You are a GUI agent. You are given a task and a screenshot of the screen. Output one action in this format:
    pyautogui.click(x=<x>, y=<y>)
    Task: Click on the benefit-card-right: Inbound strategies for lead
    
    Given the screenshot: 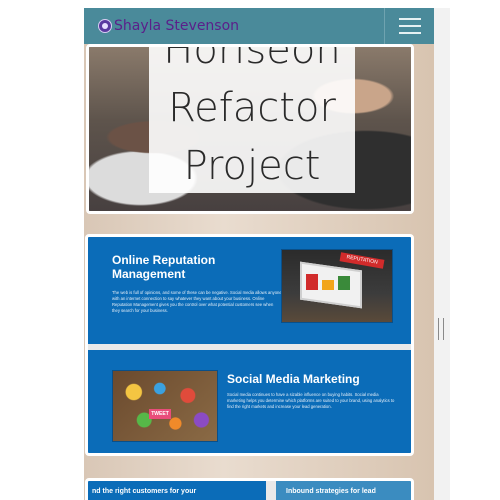 What is the action you would take?
    pyautogui.click(x=343, y=490)
    